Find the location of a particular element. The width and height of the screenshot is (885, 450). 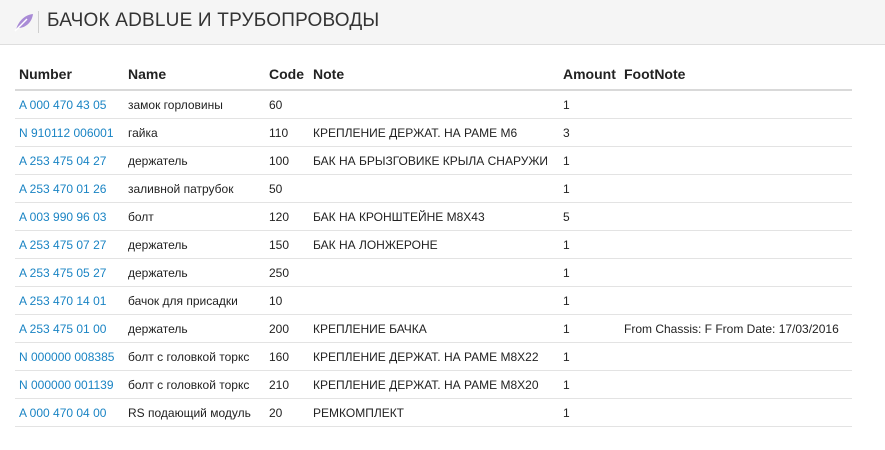

part-number-cell: A 253 475 05 27 is located at coordinates (69, 272).